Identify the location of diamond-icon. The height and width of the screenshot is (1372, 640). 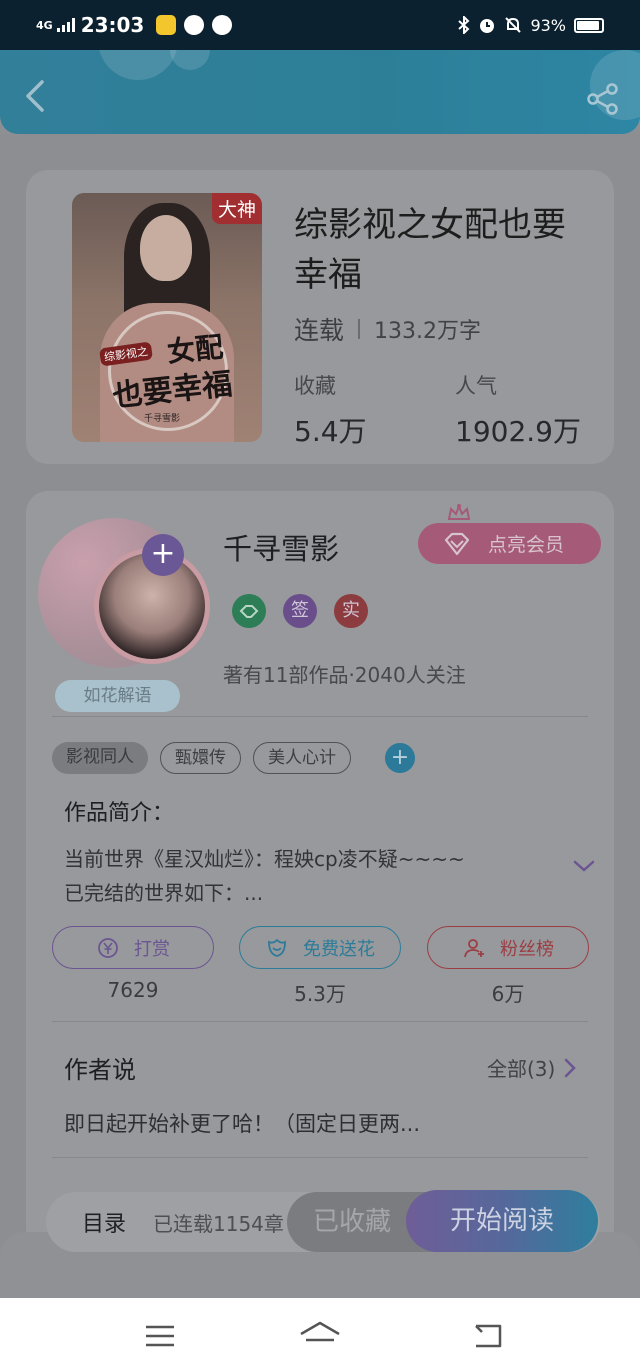
(457, 543).